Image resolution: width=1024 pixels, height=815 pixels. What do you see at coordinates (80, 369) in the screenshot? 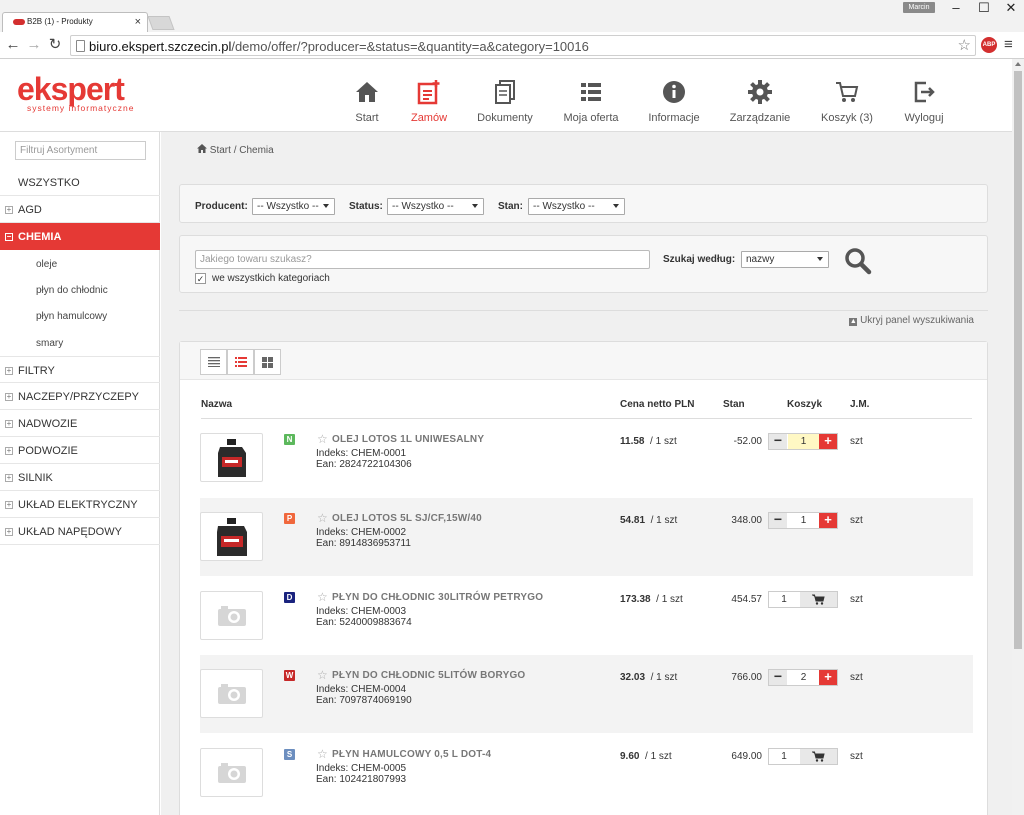
I see `sidebar-item-filtry: + FILTRY` at bounding box center [80, 369].